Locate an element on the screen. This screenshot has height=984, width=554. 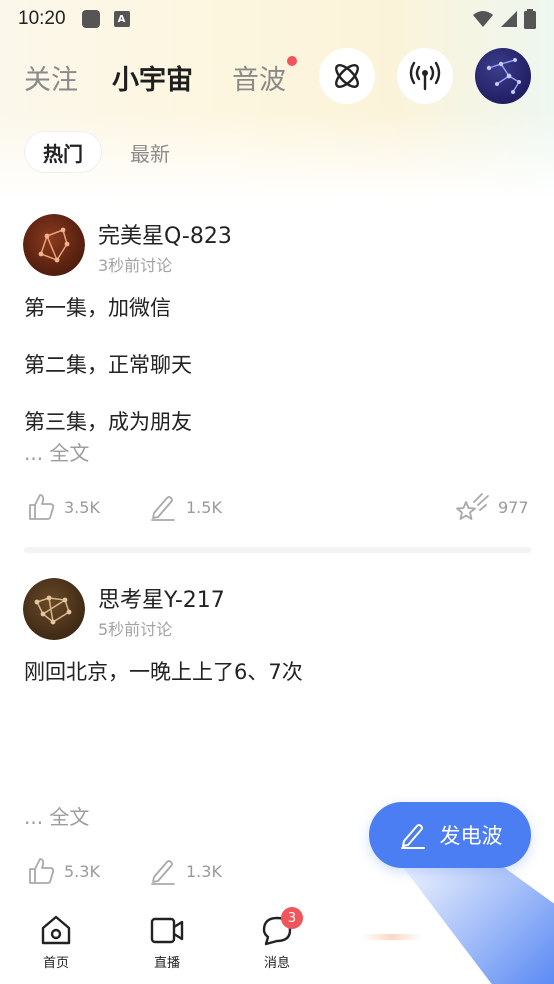
post-wave-label: 发电波 is located at coordinates (471, 836).